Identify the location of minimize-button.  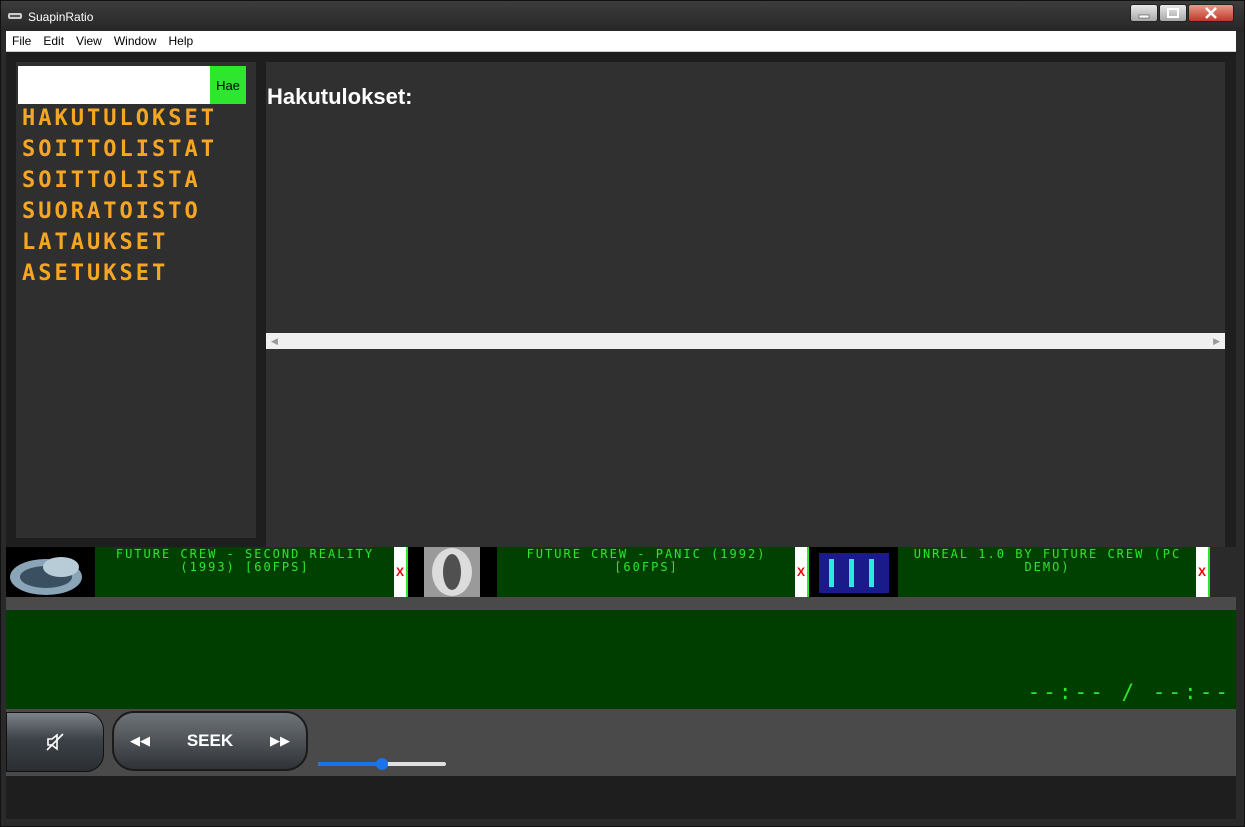
(1144, 13).